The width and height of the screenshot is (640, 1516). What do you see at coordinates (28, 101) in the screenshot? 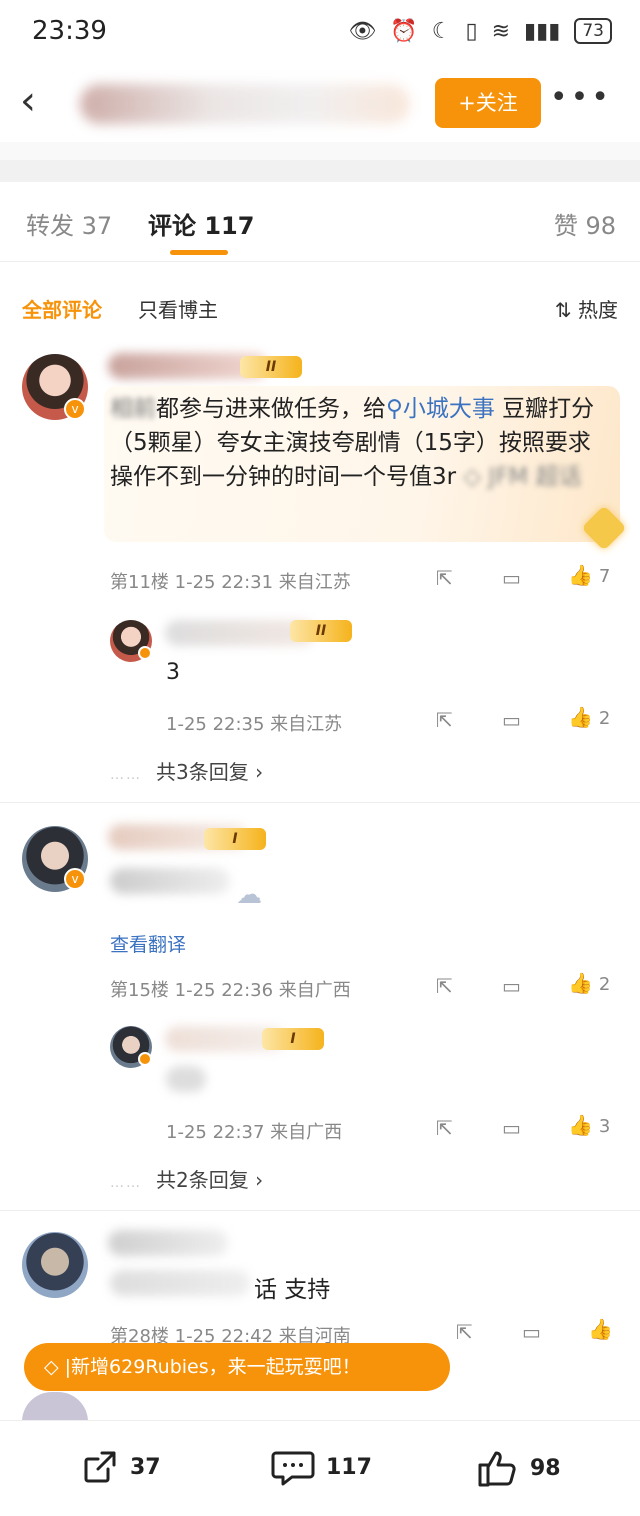
I see `back-icon: ‹` at bounding box center [28, 101].